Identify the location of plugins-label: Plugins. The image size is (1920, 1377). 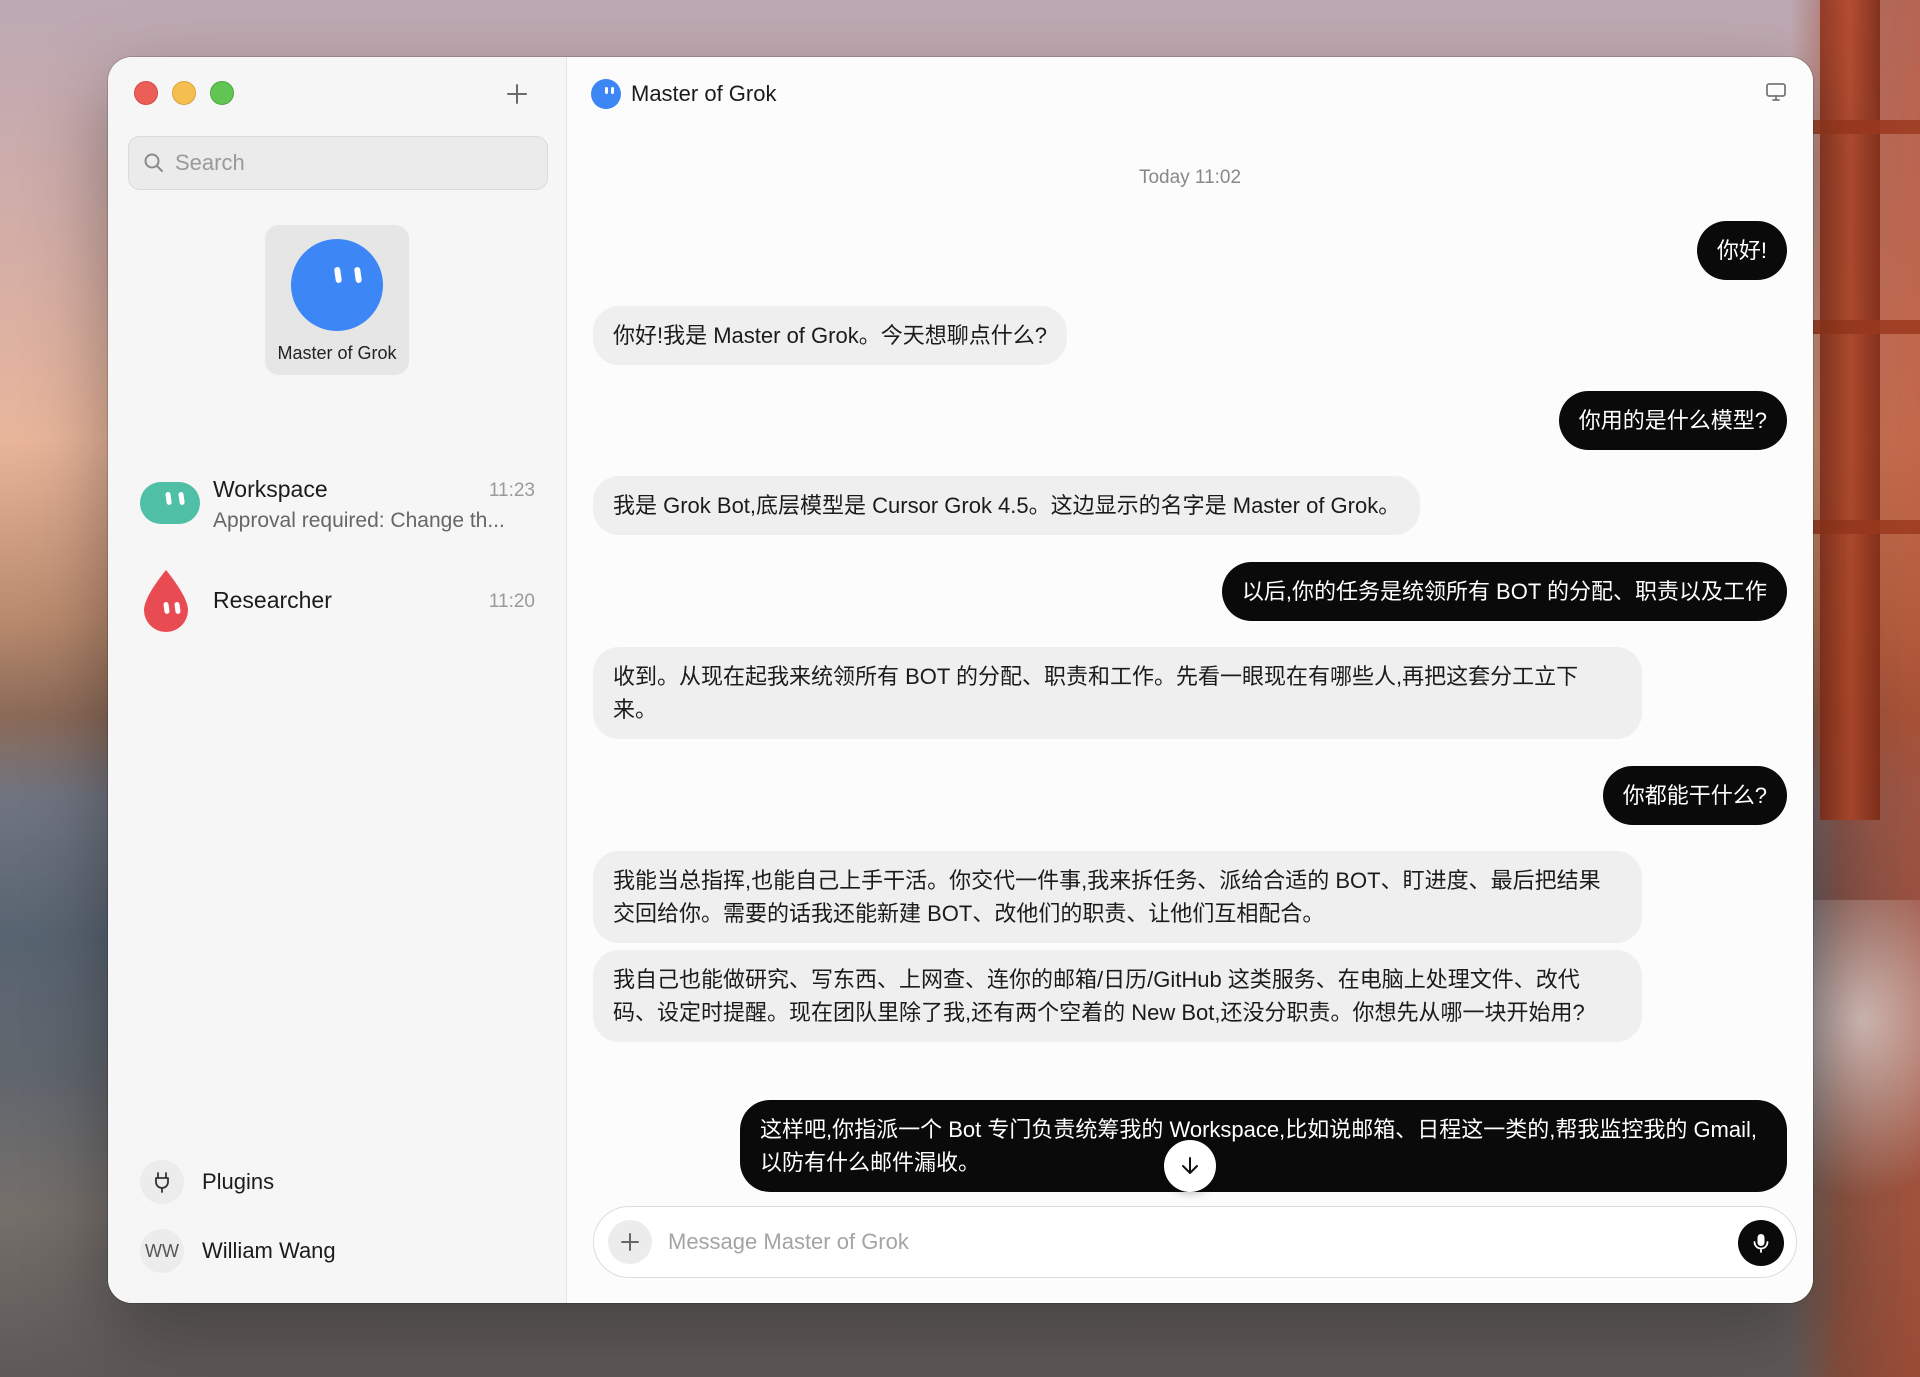
(238, 1181).